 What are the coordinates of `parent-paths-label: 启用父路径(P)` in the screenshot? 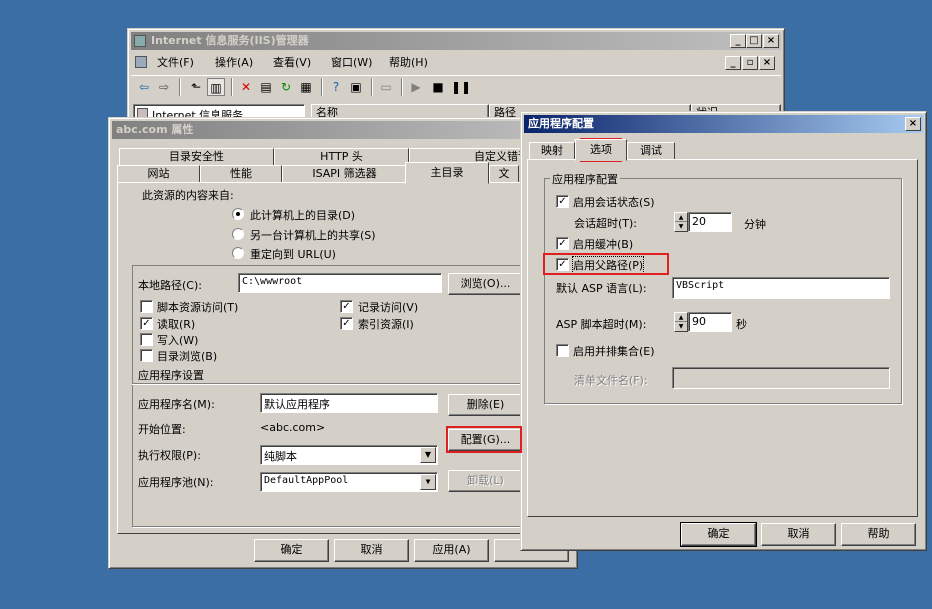 It's located at (608, 265).